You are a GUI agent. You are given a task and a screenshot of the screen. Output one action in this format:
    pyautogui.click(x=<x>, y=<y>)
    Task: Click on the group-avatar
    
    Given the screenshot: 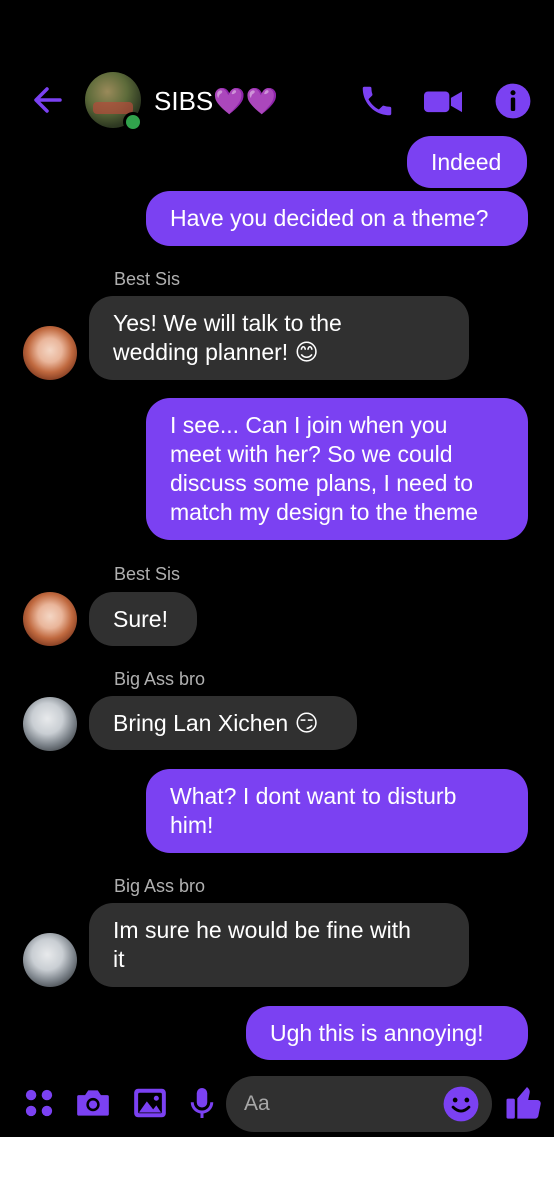 What is the action you would take?
    pyautogui.click(x=114, y=102)
    